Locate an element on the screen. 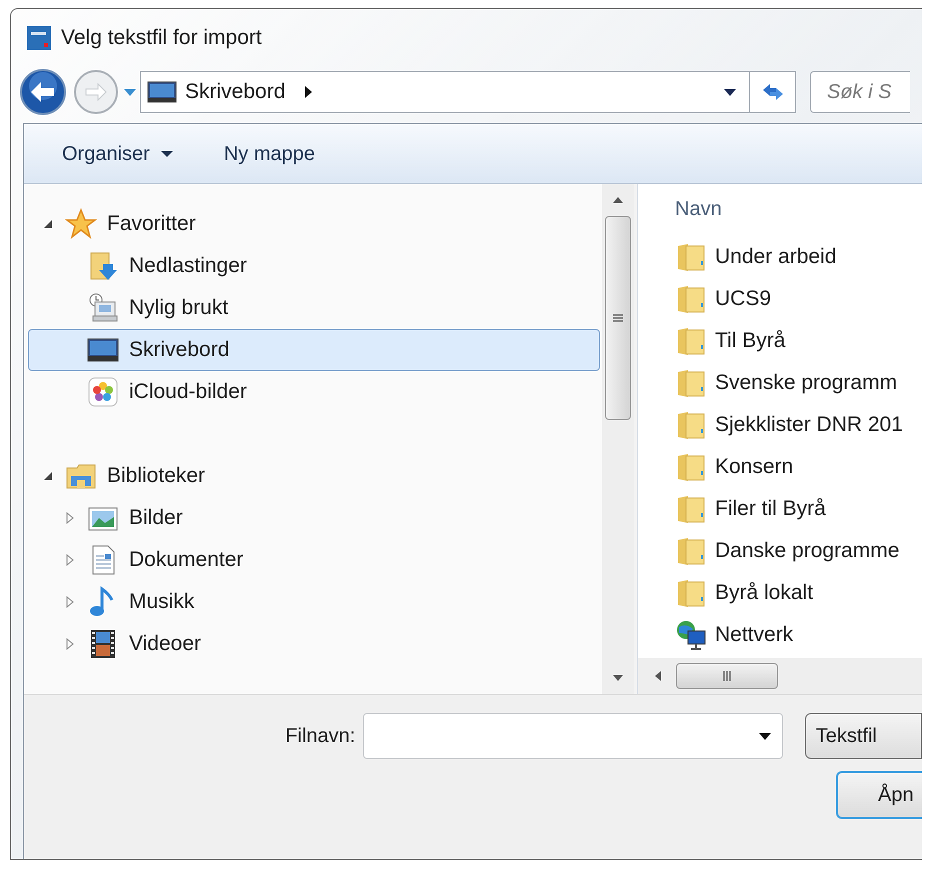 The image size is (936, 870). scroll-left-icon is located at coordinates (658, 676).